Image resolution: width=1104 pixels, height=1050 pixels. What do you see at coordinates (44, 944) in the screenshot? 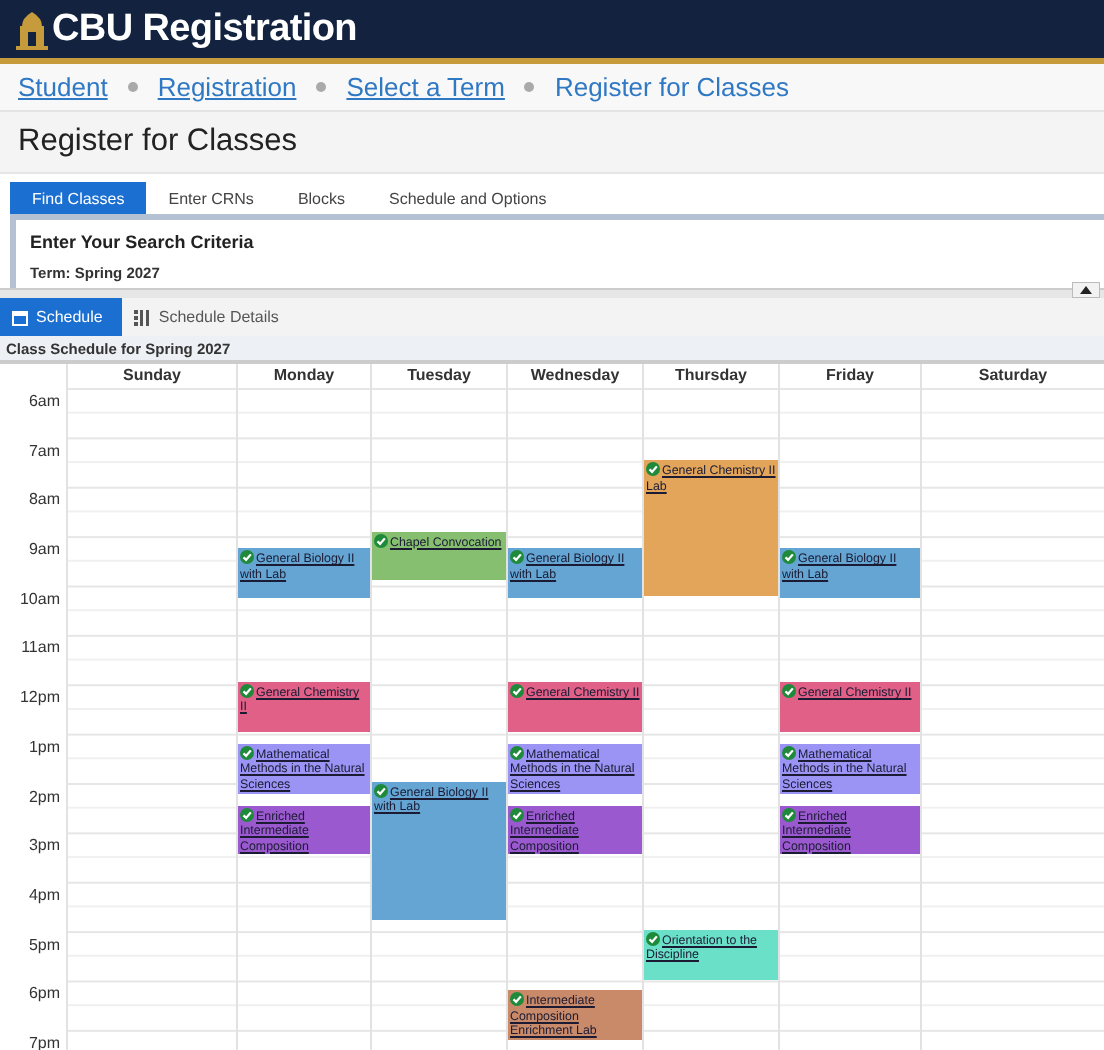
I see `hour-label: 5pm` at bounding box center [44, 944].